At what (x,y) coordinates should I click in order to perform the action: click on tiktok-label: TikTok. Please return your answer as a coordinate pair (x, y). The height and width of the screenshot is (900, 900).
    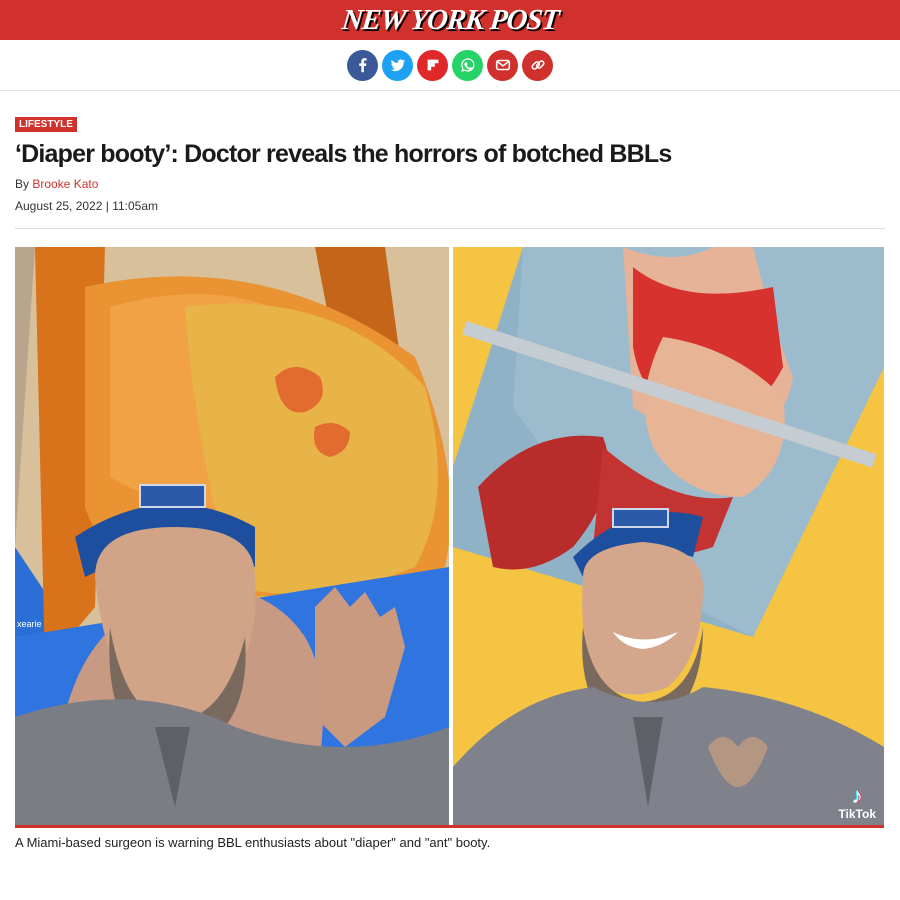
    Looking at the image, I should click on (857, 814).